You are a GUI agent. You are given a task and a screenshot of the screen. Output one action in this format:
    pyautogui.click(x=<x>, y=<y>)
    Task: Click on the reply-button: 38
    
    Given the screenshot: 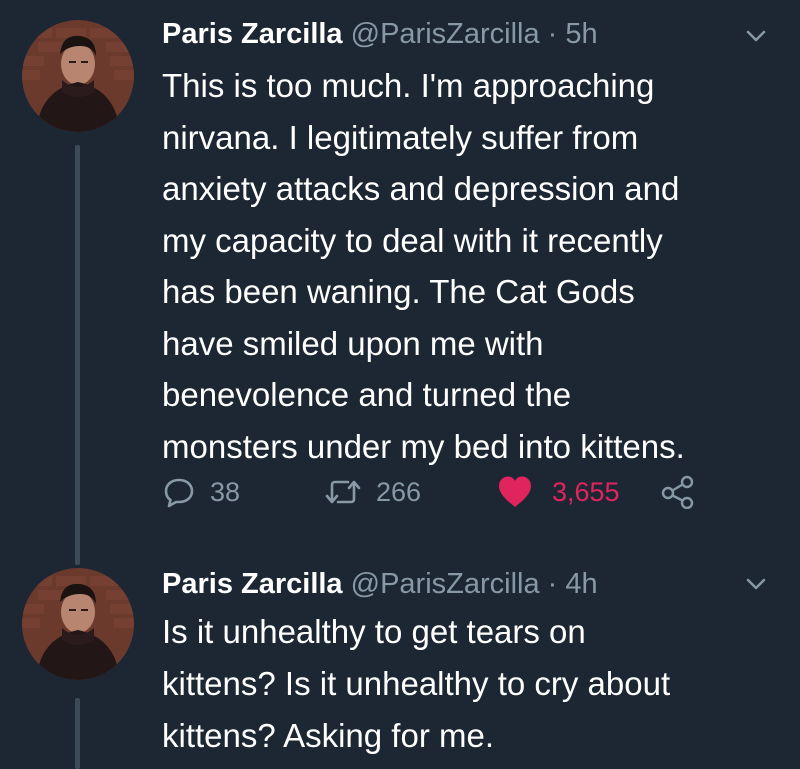 What is the action you would take?
    pyautogui.click(x=201, y=492)
    